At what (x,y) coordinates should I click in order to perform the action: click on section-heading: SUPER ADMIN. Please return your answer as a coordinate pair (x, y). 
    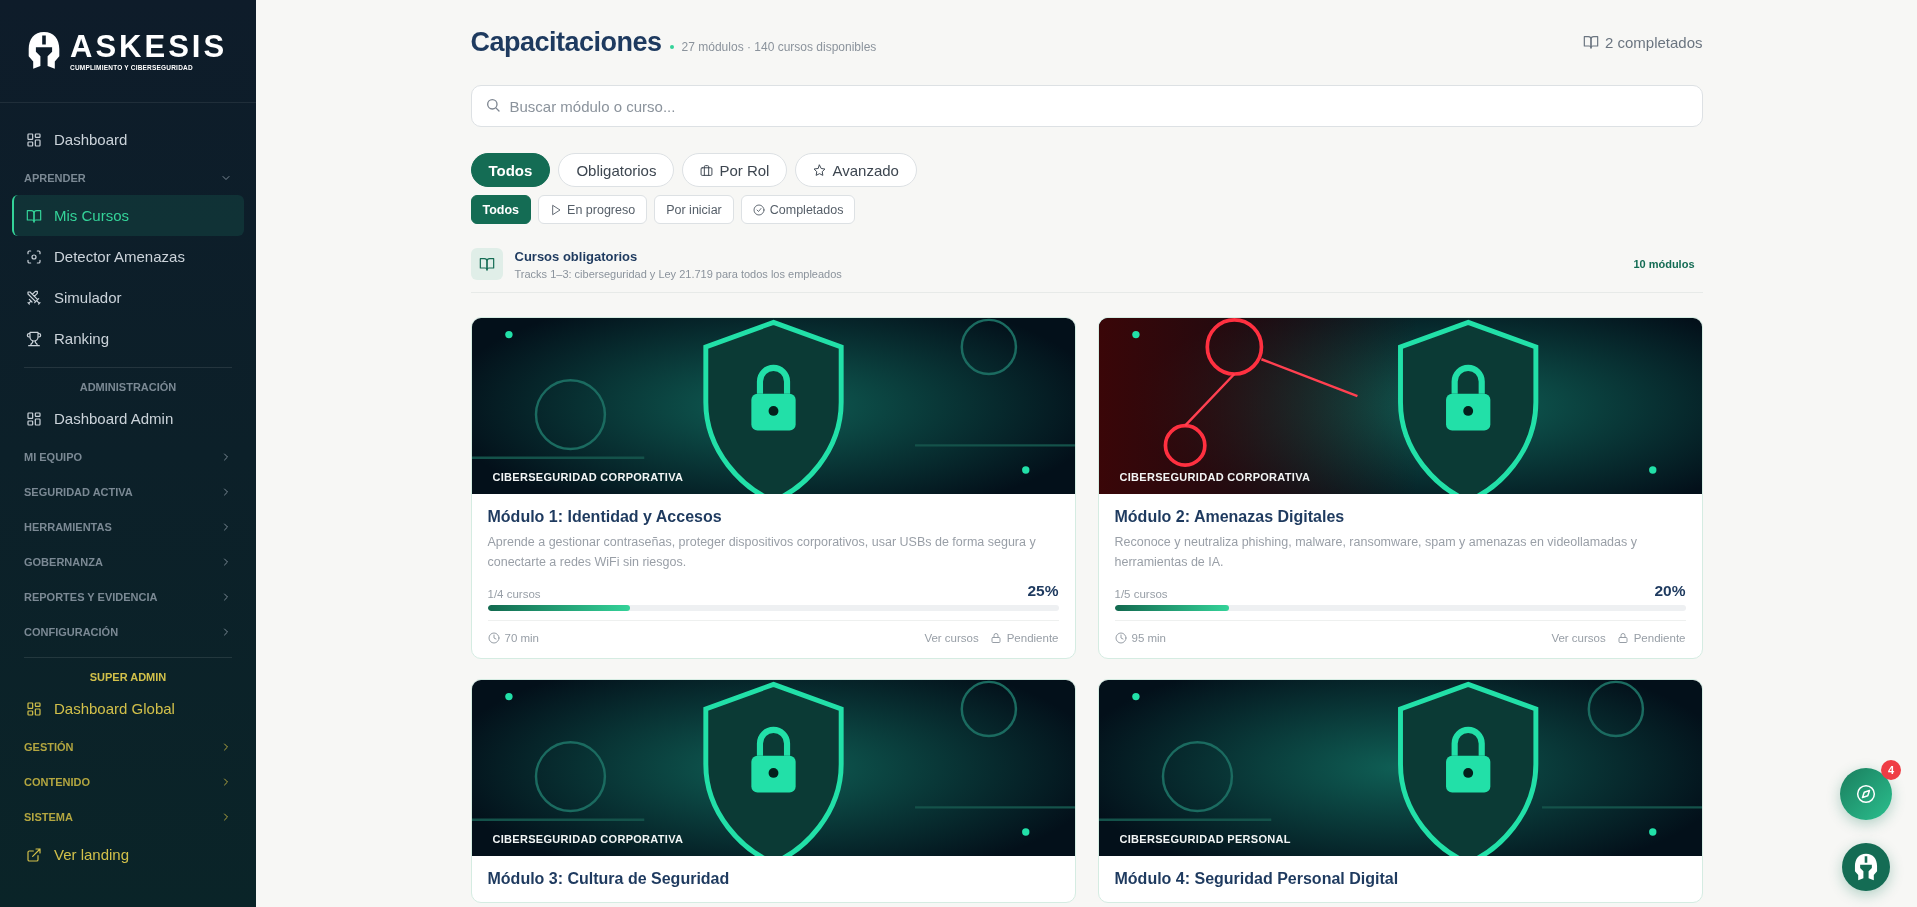
    Looking at the image, I should click on (128, 677).